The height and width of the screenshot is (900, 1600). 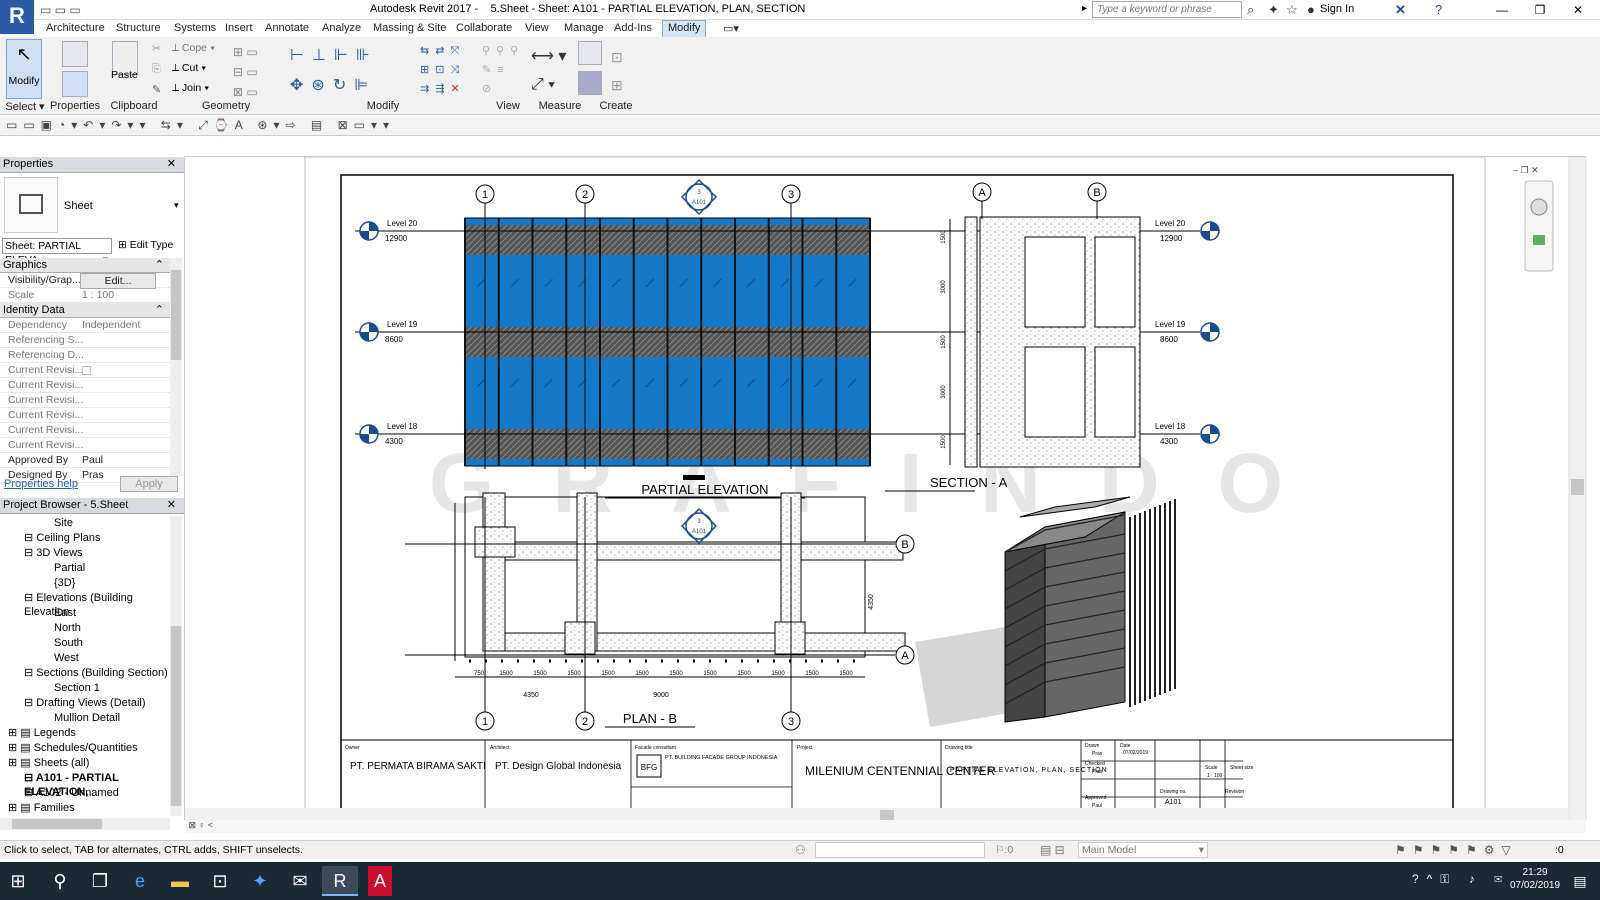 I want to click on copy-icon: ⎘, so click(x=156, y=69).